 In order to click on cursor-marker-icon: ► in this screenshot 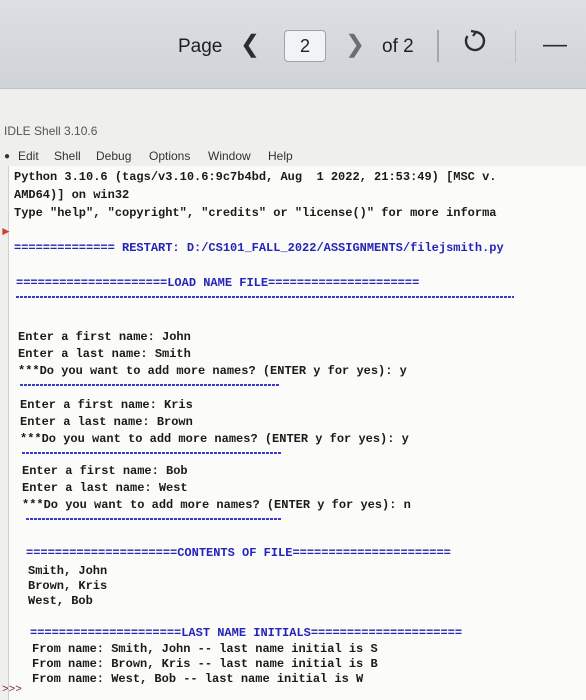, I will do `click(6, 231)`.